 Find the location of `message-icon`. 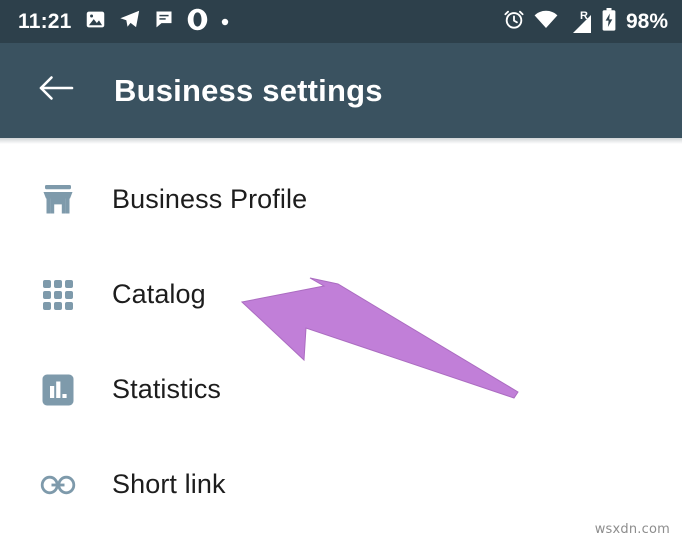

message-icon is located at coordinates (164, 21).